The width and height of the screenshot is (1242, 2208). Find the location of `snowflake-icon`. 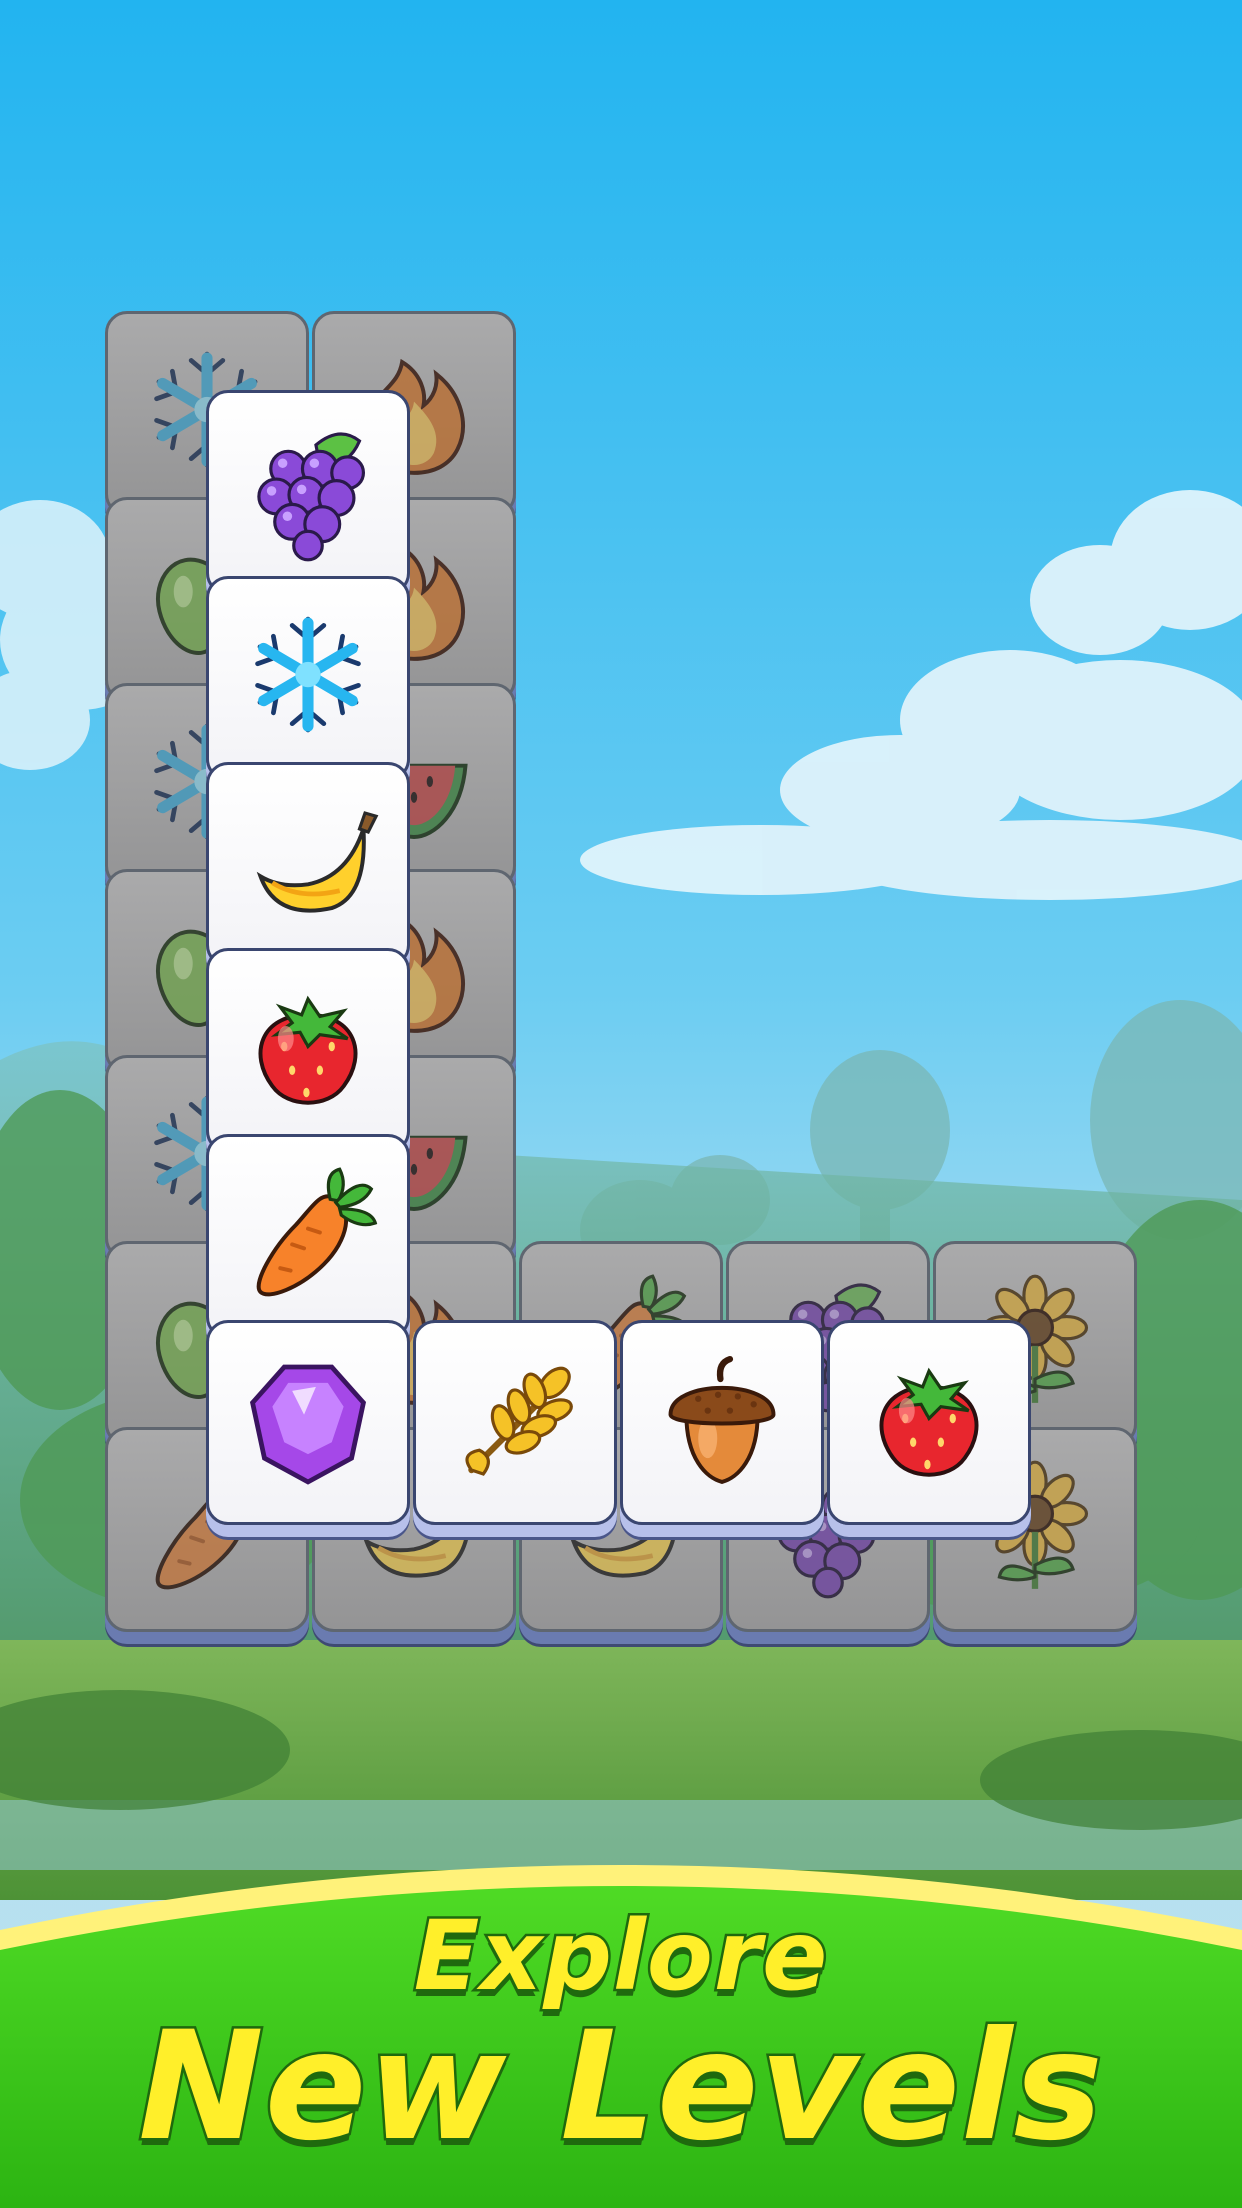

snowflake-icon is located at coordinates (308, 697).